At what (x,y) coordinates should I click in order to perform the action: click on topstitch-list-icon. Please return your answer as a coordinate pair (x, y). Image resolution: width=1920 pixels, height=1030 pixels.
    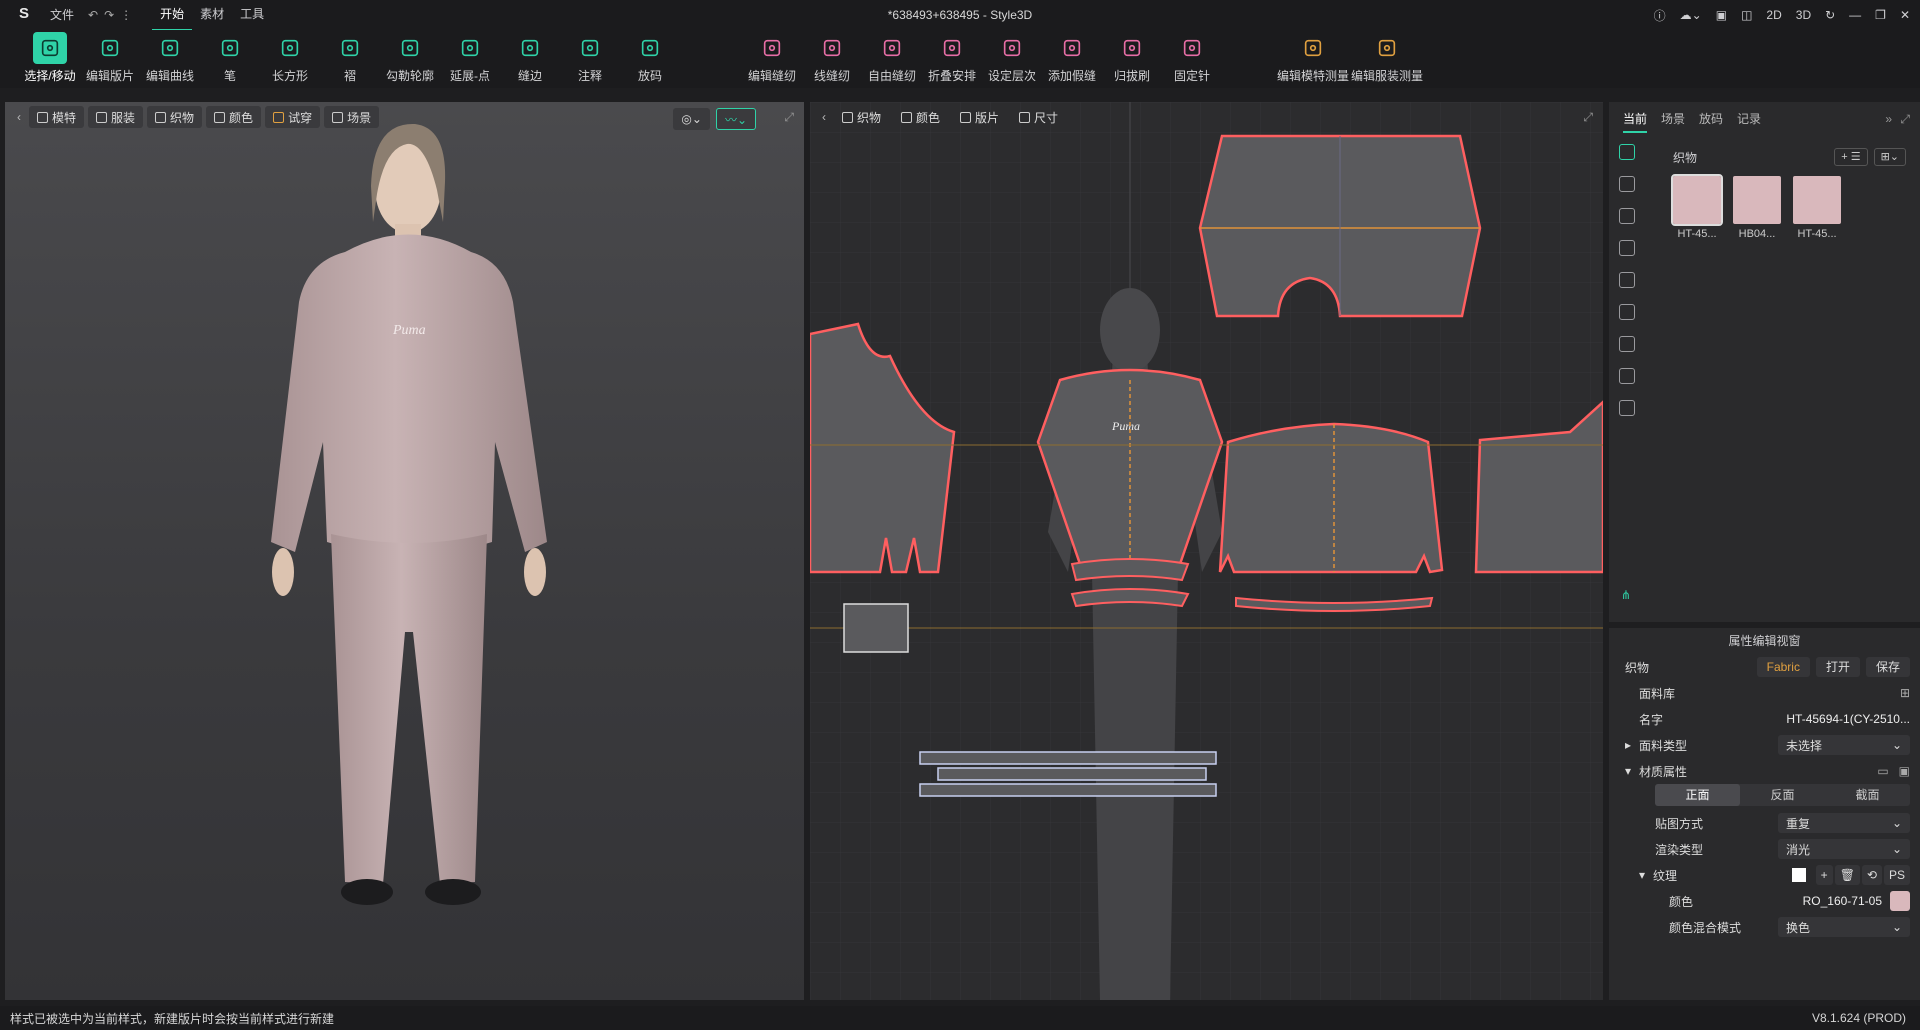
    Looking at the image, I should click on (1627, 248).